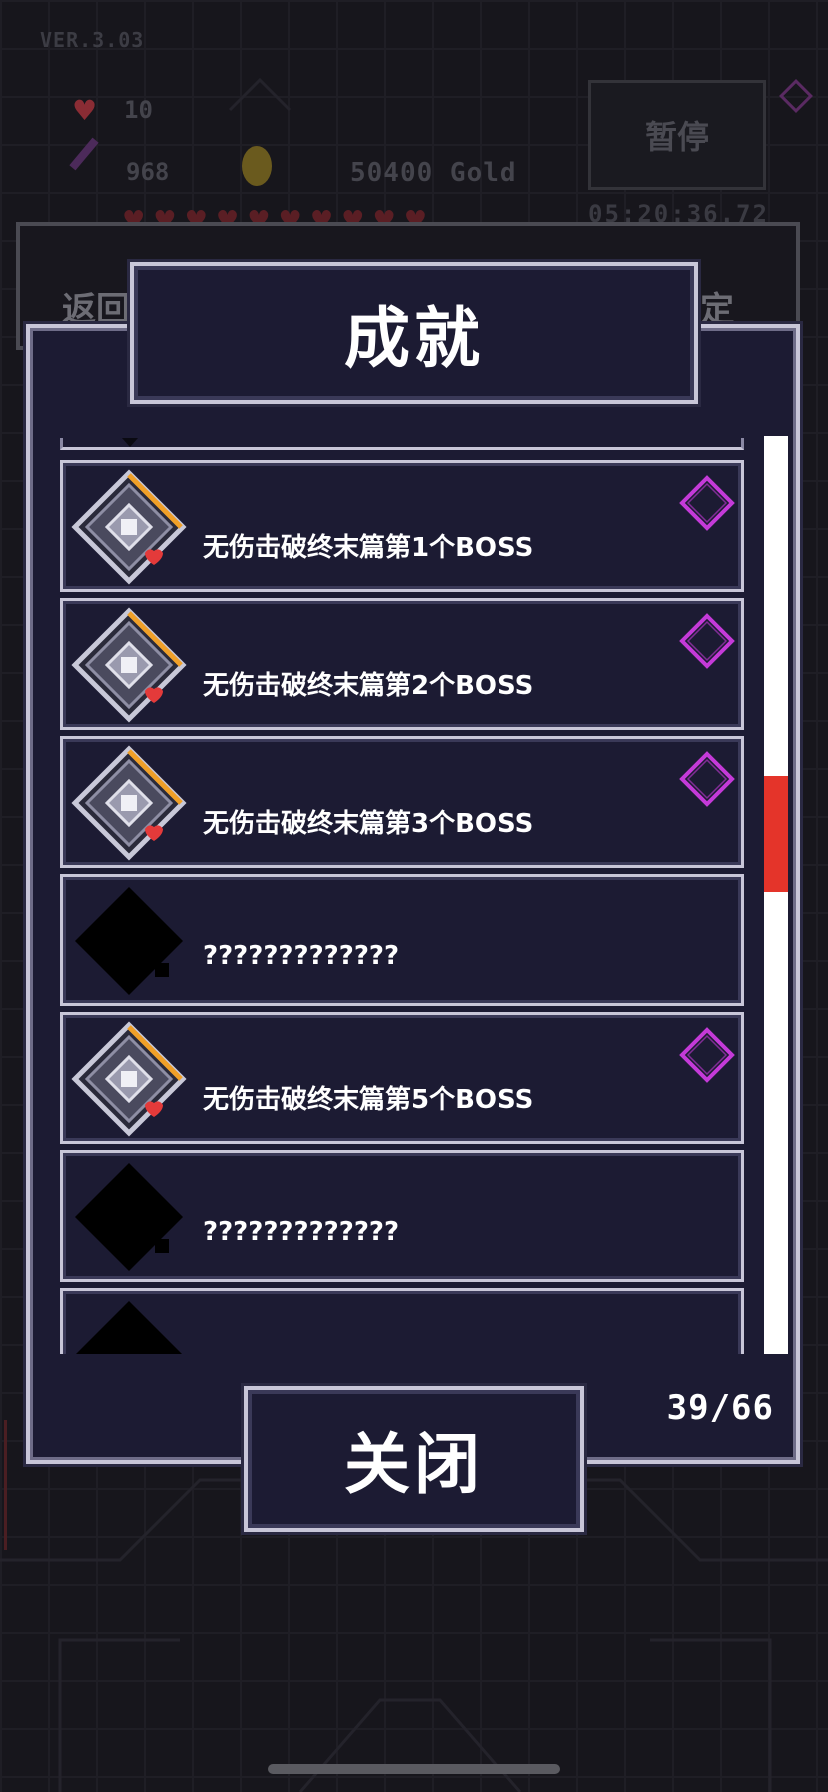 The width and height of the screenshot is (828, 1792). What do you see at coordinates (257, 166) in the screenshot?
I see `gold-coin-icon` at bounding box center [257, 166].